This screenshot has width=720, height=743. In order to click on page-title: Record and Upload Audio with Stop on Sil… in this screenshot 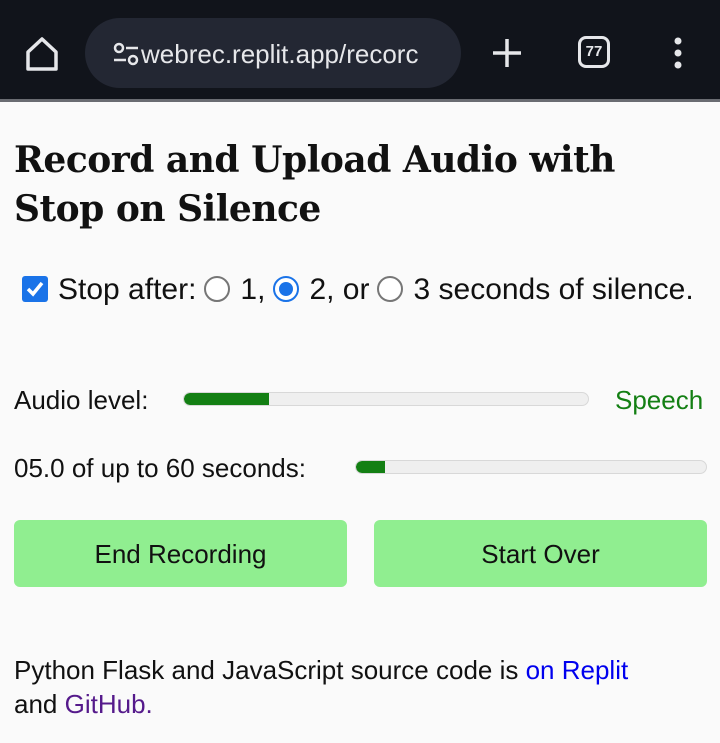, I will do `click(314, 184)`.